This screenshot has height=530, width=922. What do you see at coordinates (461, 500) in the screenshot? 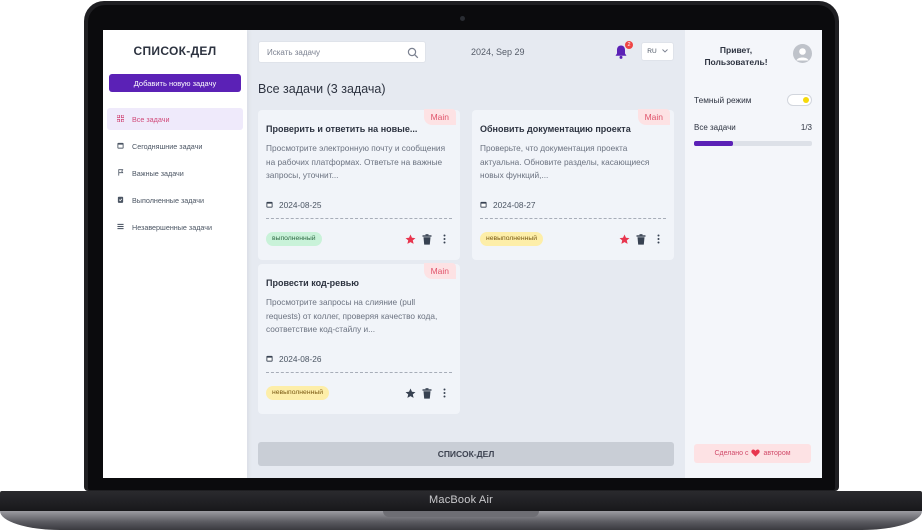
I see `device-label: MacBook Air` at bounding box center [461, 500].